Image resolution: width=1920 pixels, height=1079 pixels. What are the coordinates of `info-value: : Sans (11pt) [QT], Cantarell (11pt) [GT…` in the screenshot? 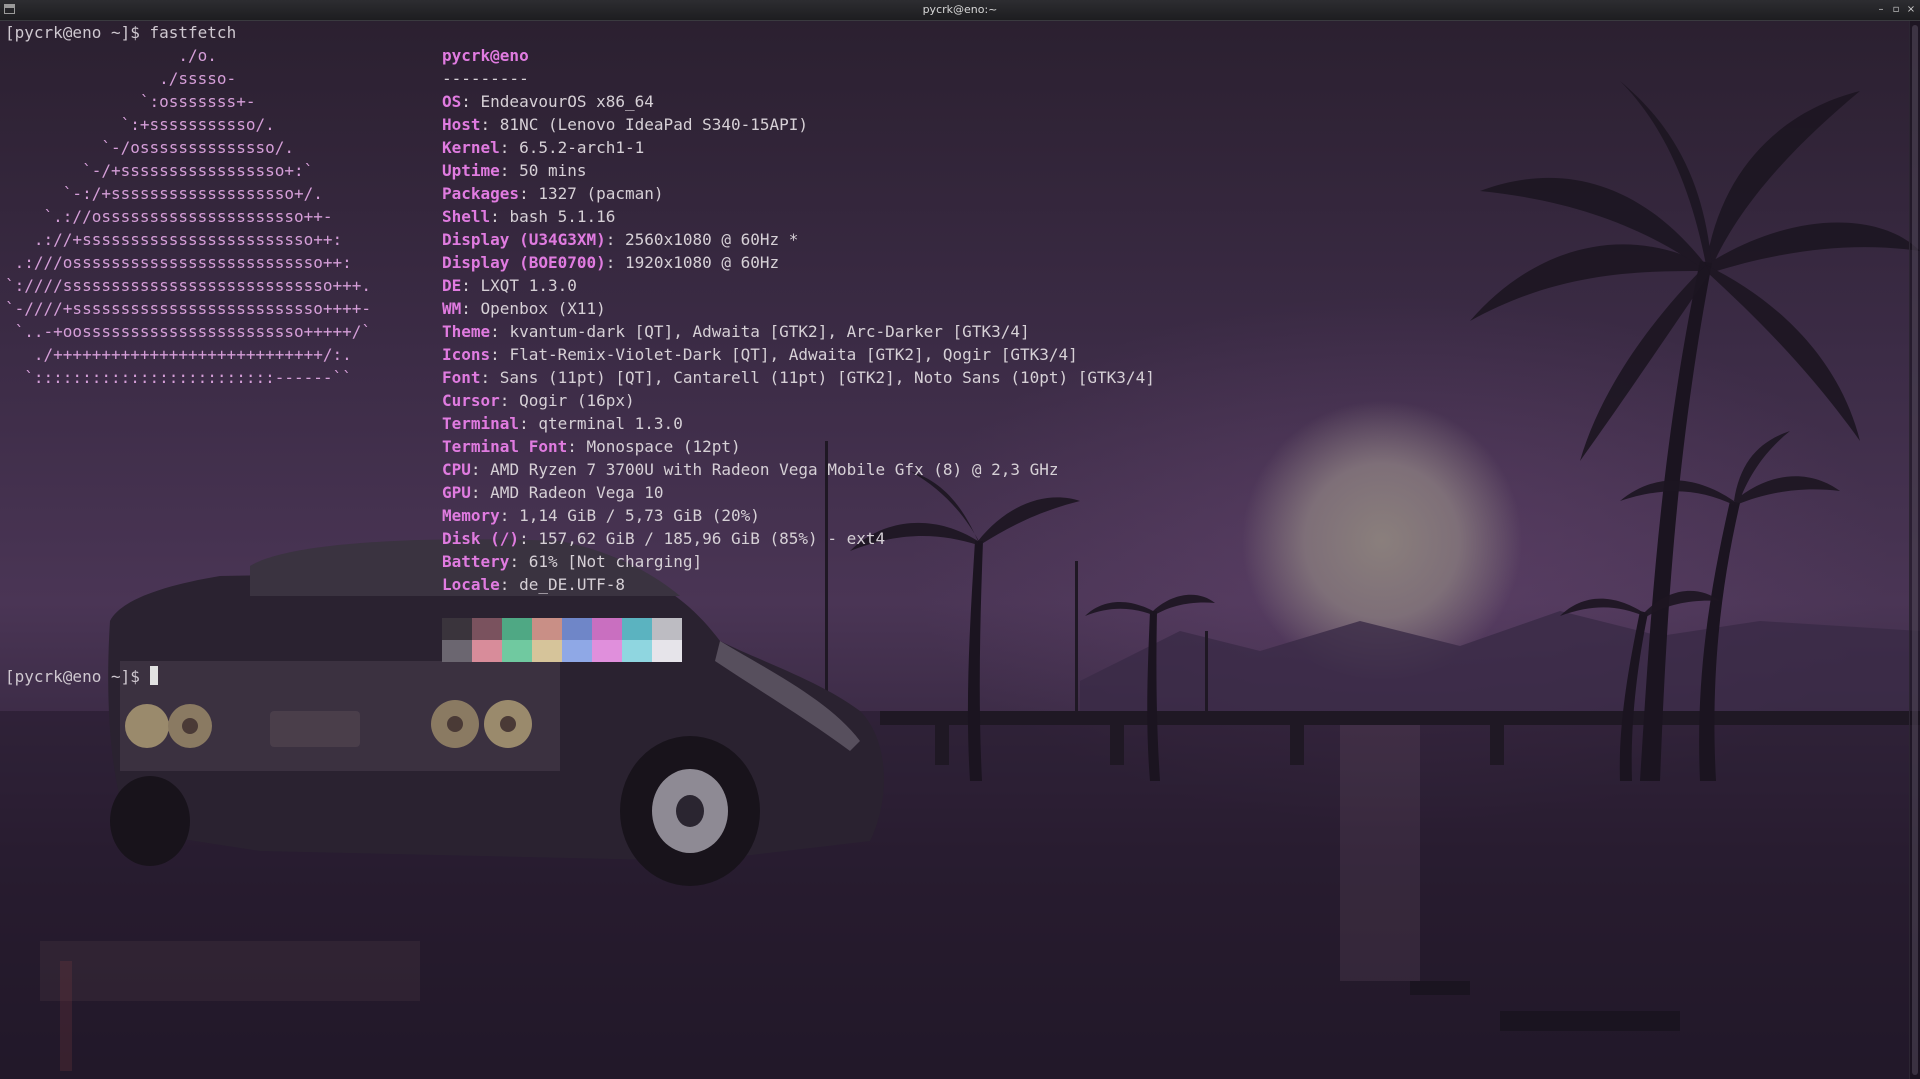 It's located at (817, 377).